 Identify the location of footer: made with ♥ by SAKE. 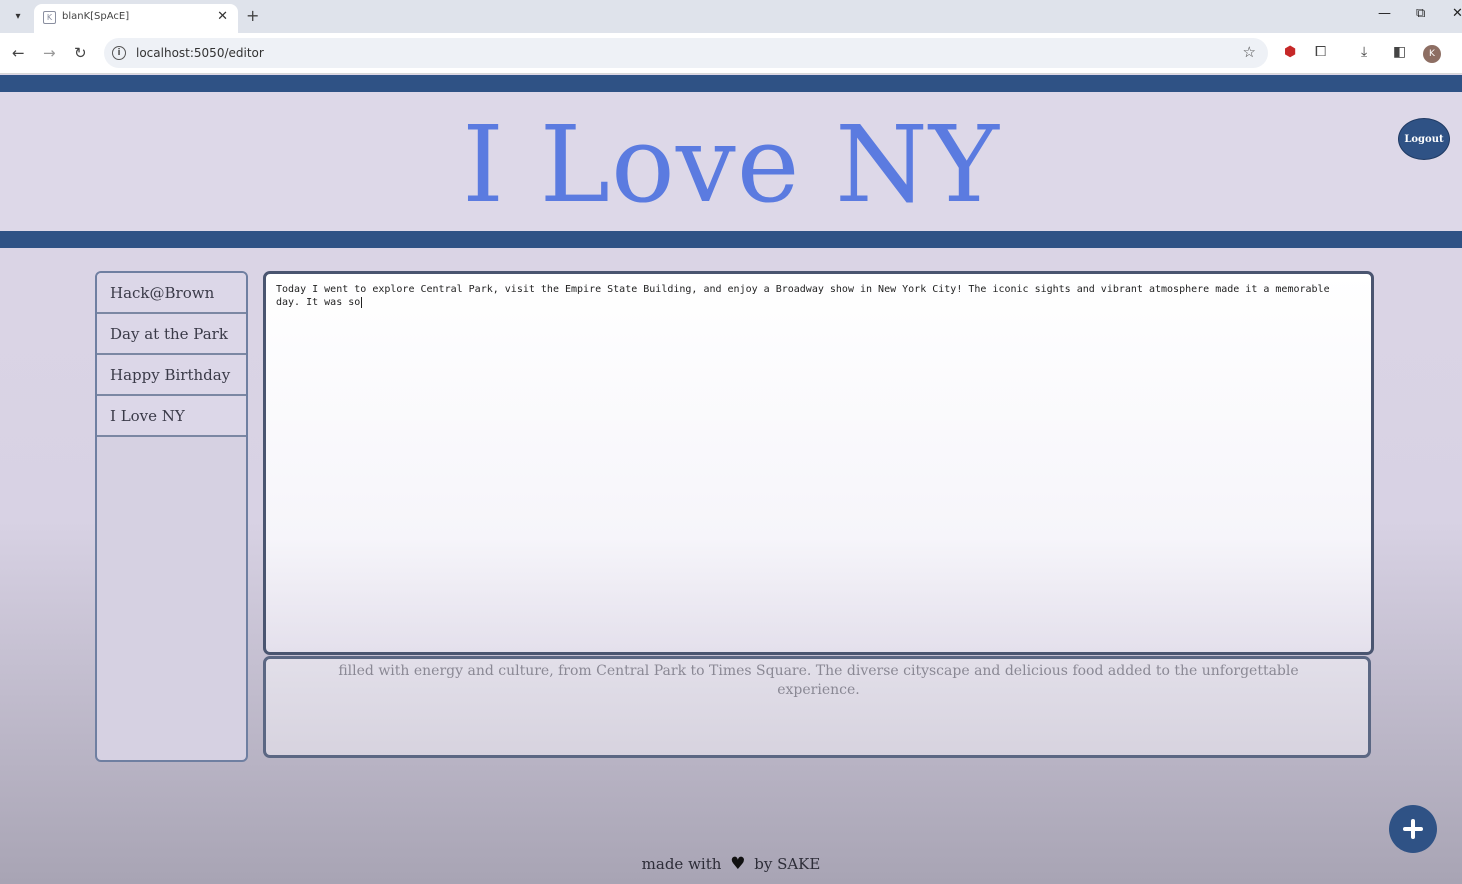
(731, 864).